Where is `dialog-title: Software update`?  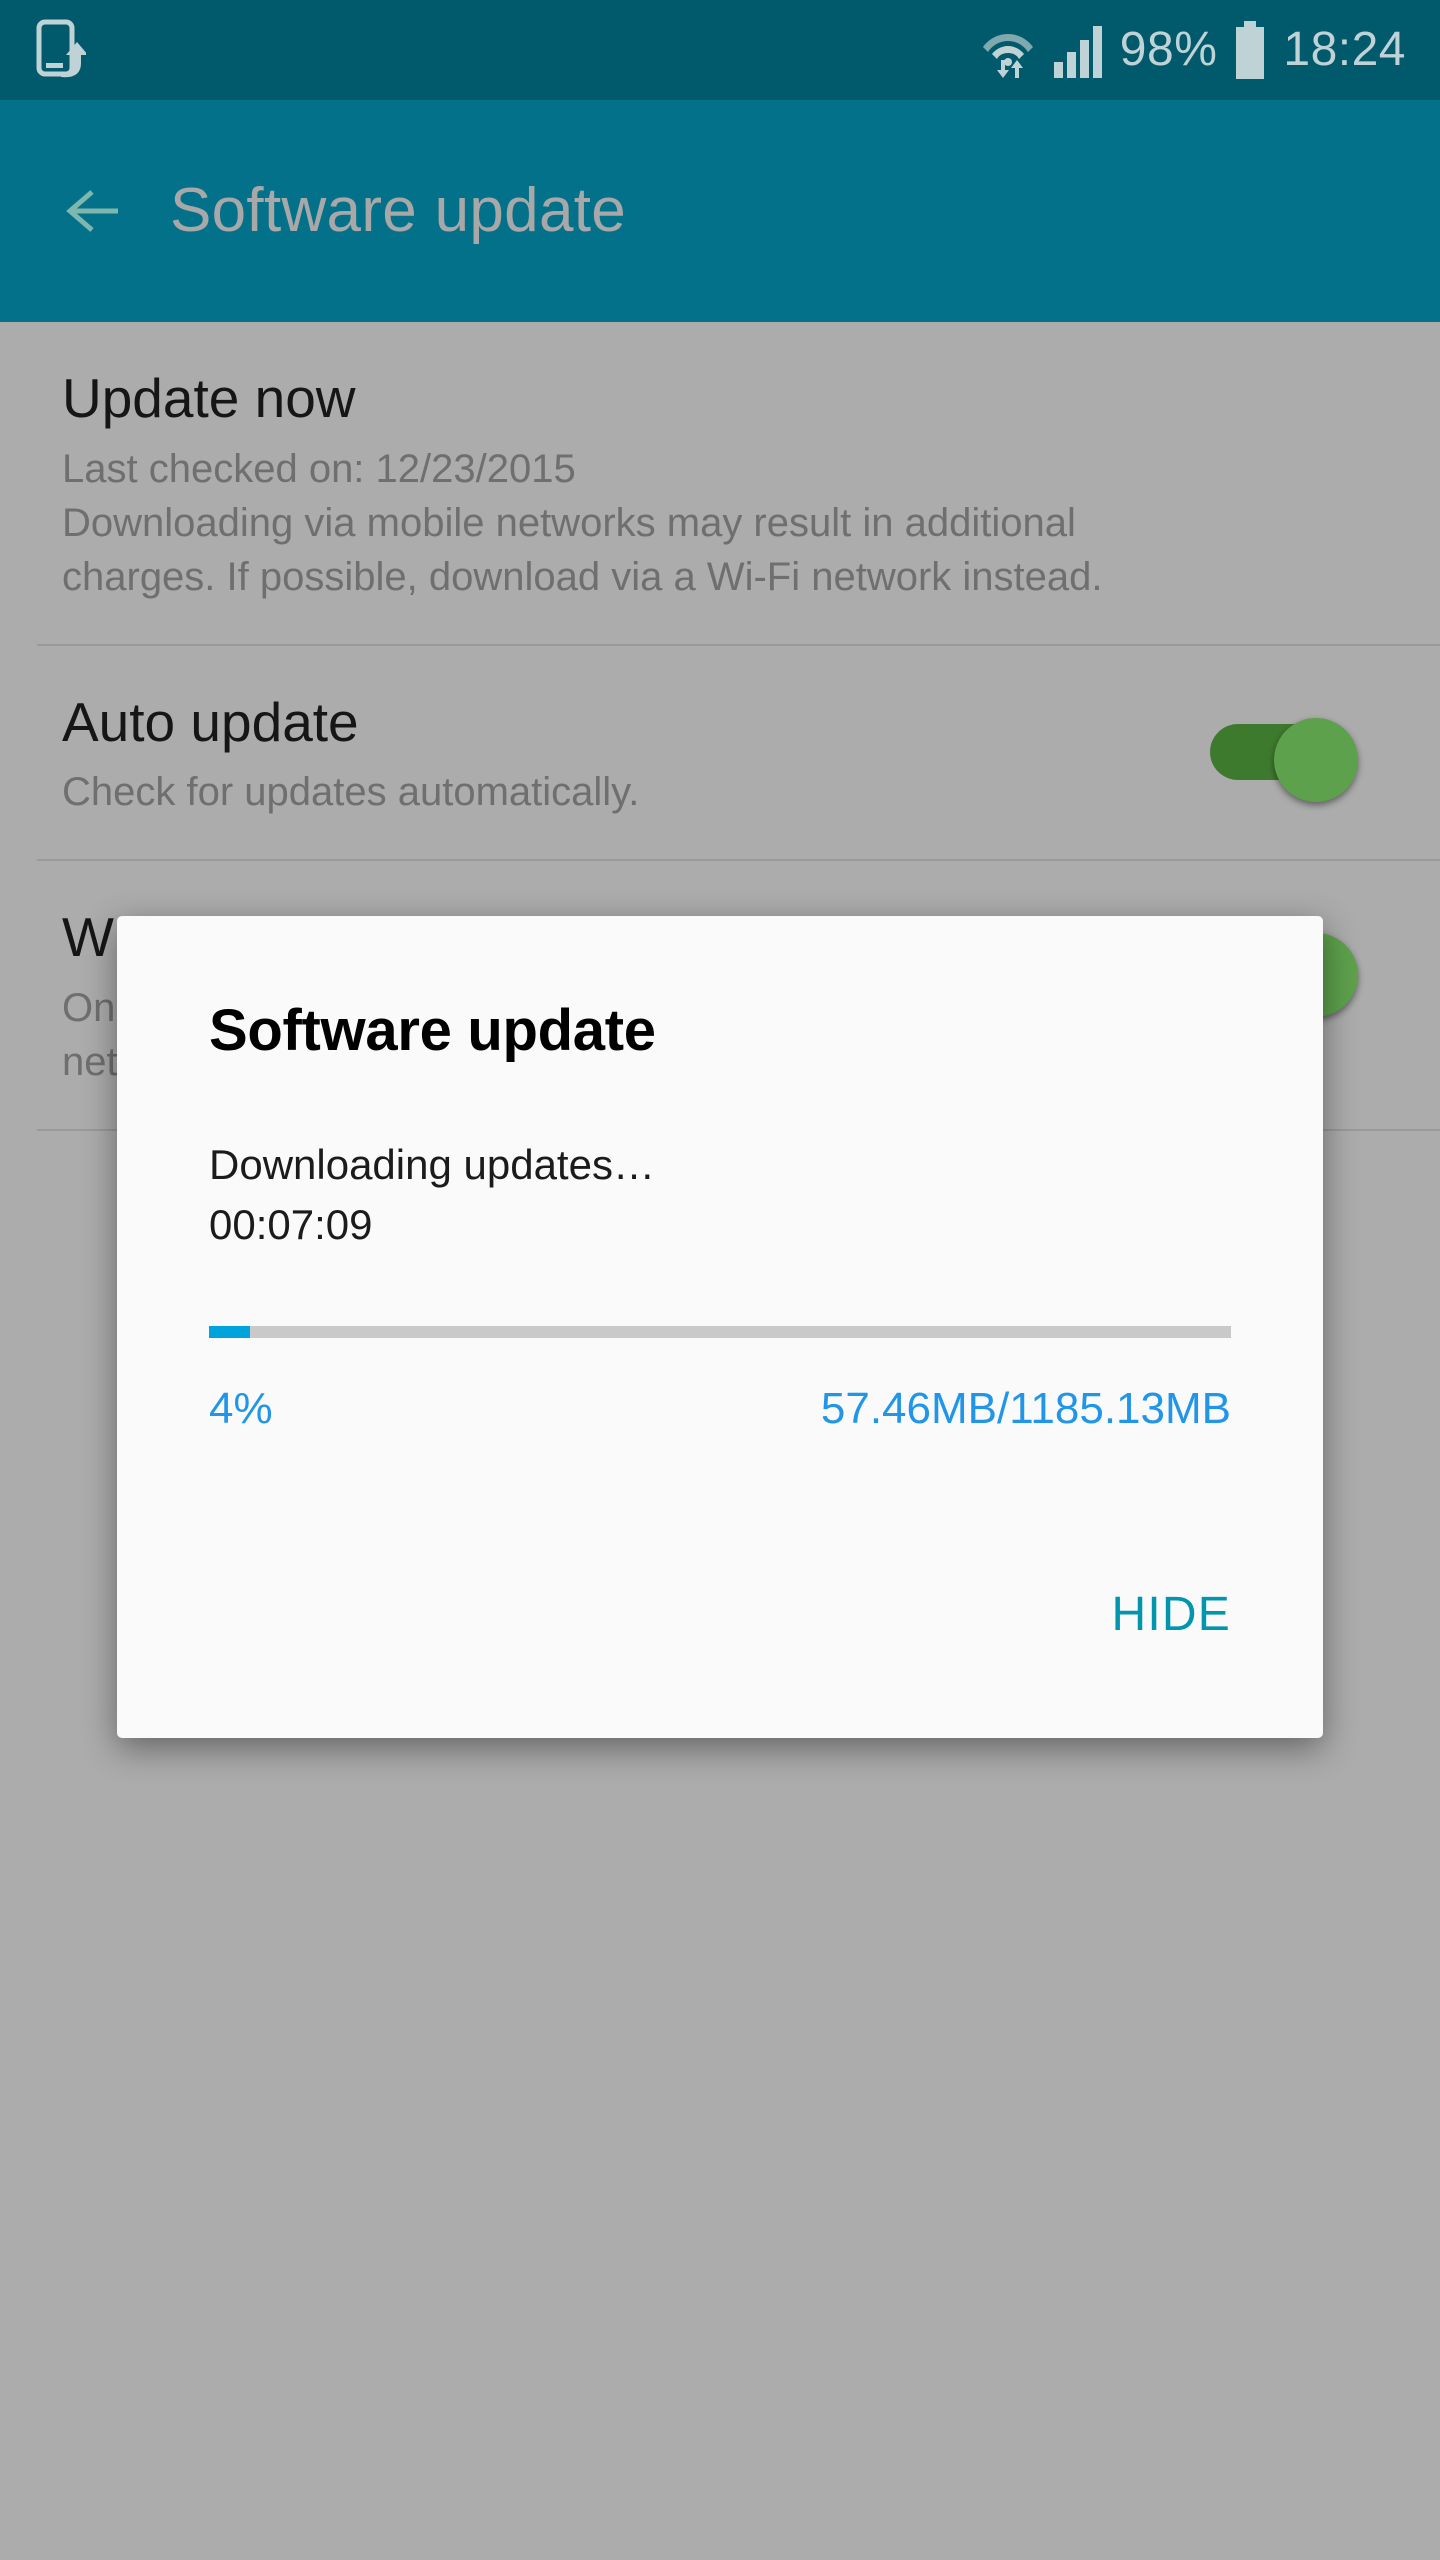
dialog-title: Software update is located at coordinates (432, 1030).